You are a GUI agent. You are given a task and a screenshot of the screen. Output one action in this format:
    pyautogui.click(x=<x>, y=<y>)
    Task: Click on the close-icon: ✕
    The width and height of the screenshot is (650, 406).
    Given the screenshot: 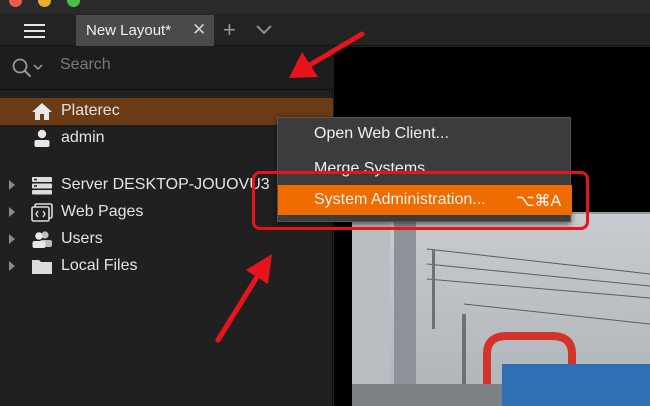 What is the action you would take?
    pyautogui.click(x=199, y=30)
    